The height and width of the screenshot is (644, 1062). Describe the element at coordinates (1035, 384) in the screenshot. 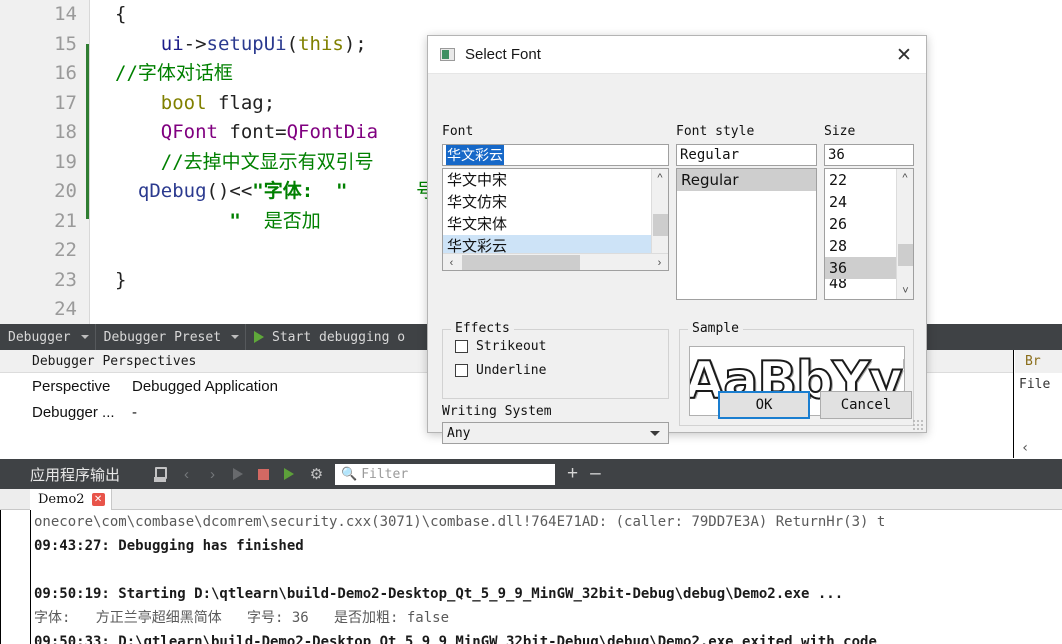

I see `breakpoints-file-column: File` at that location.